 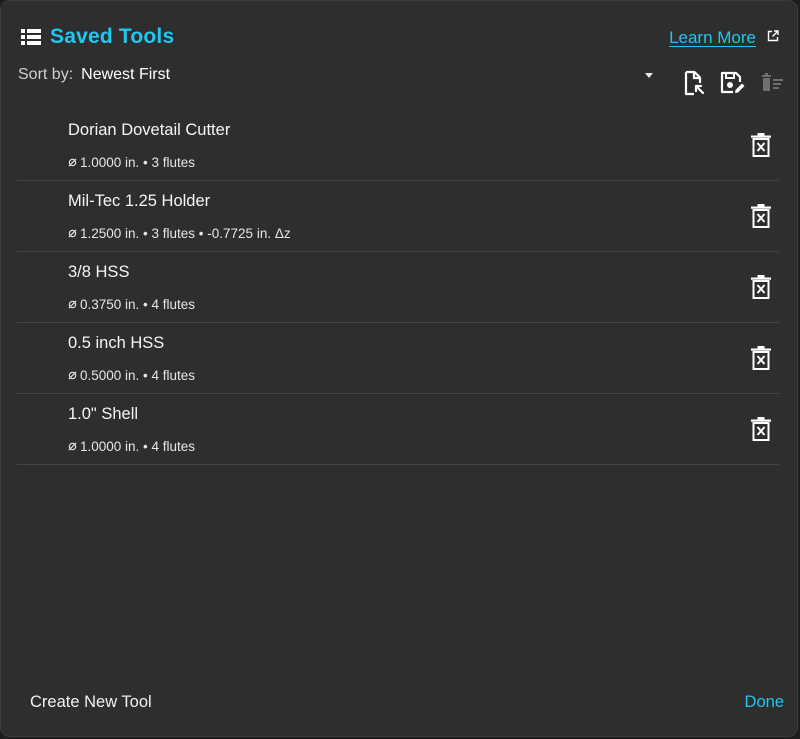 What do you see at coordinates (398, 358) in the screenshot?
I see `list-item: 0.5 inch HSS 0.5000 in. • 4 flutes` at bounding box center [398, 358].